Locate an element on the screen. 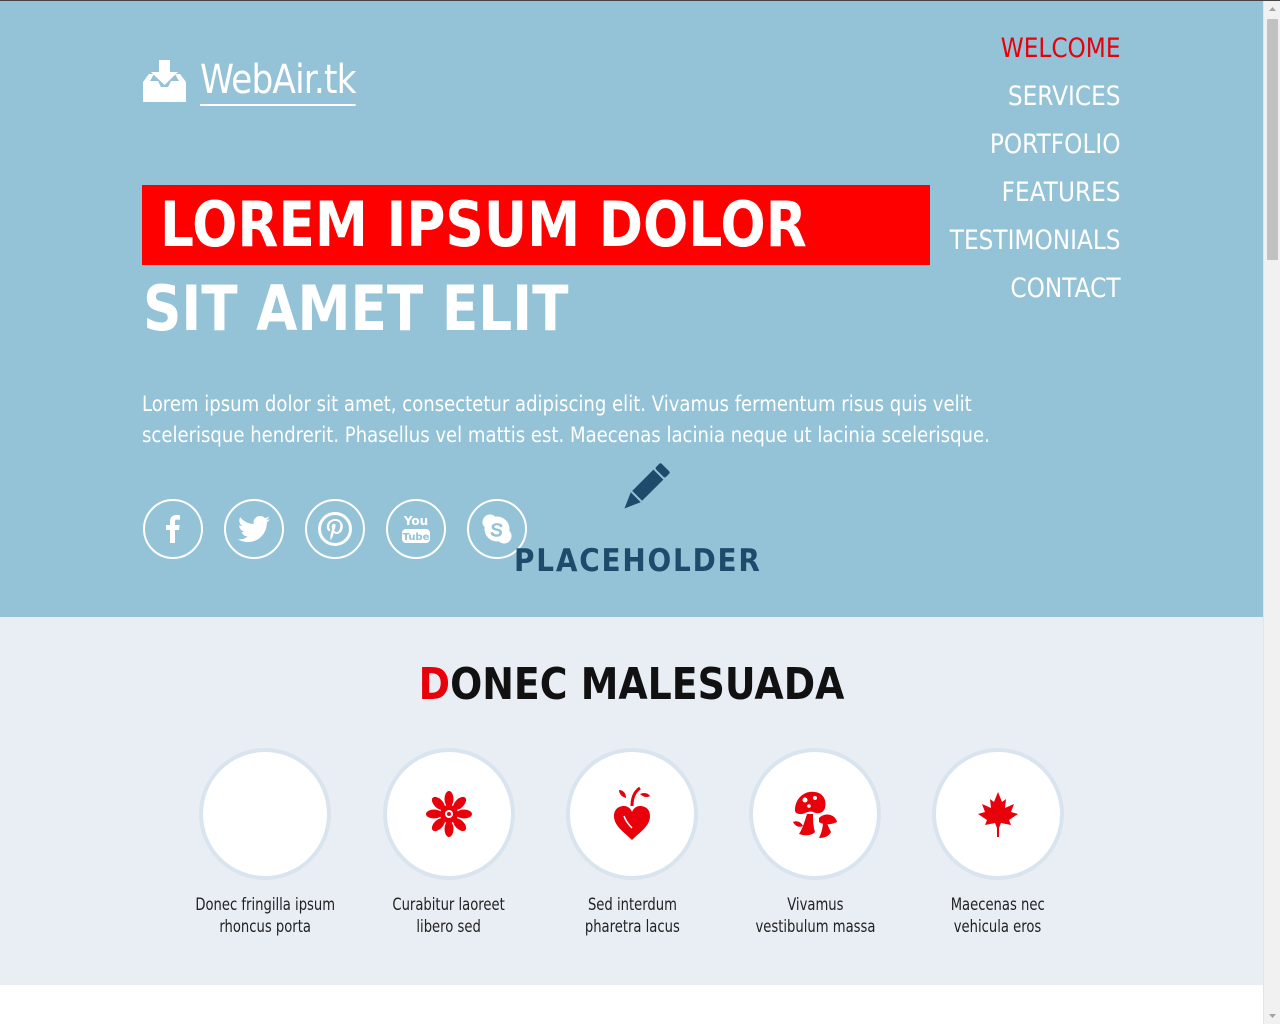  twitter-link is located at coordinates (254, 529).